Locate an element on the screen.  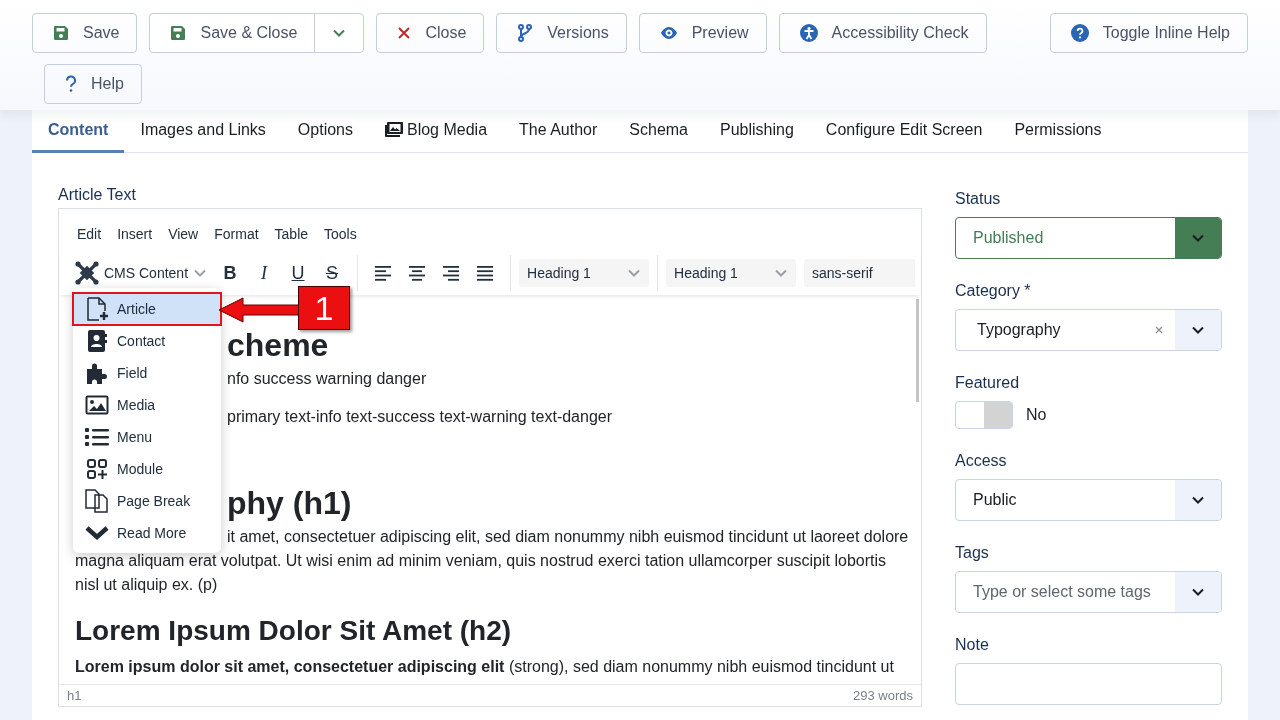
status-select: Published is located at coordinates (1088, 238).